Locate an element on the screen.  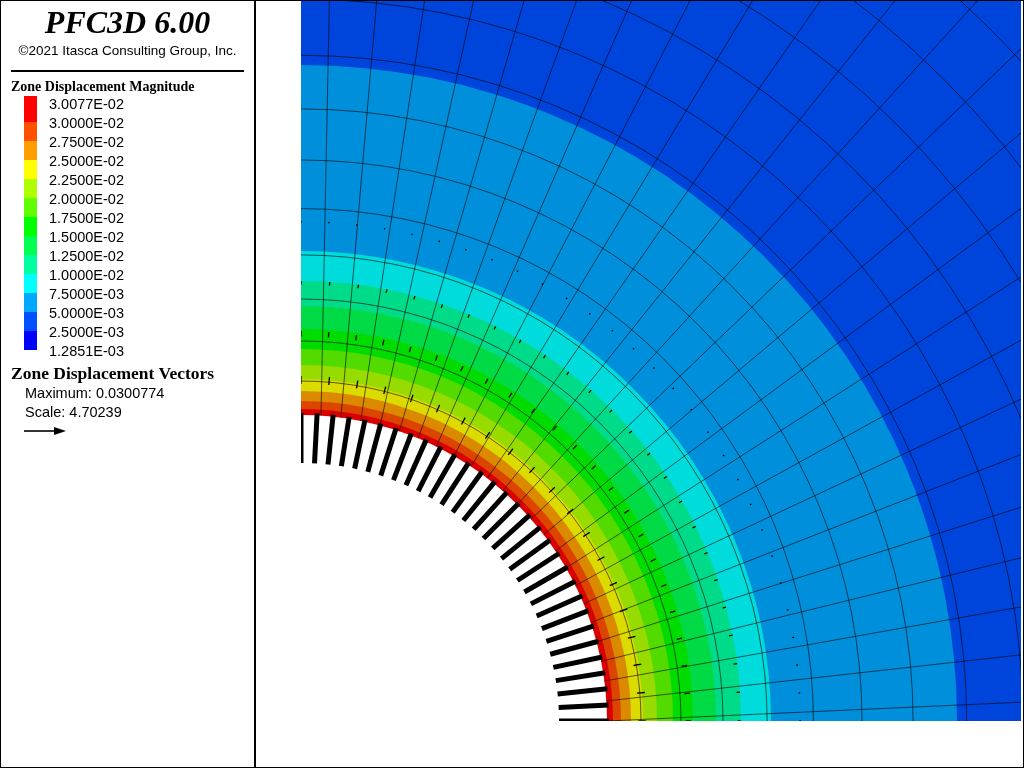
arrow-icon is located at coordinates (45, 431).